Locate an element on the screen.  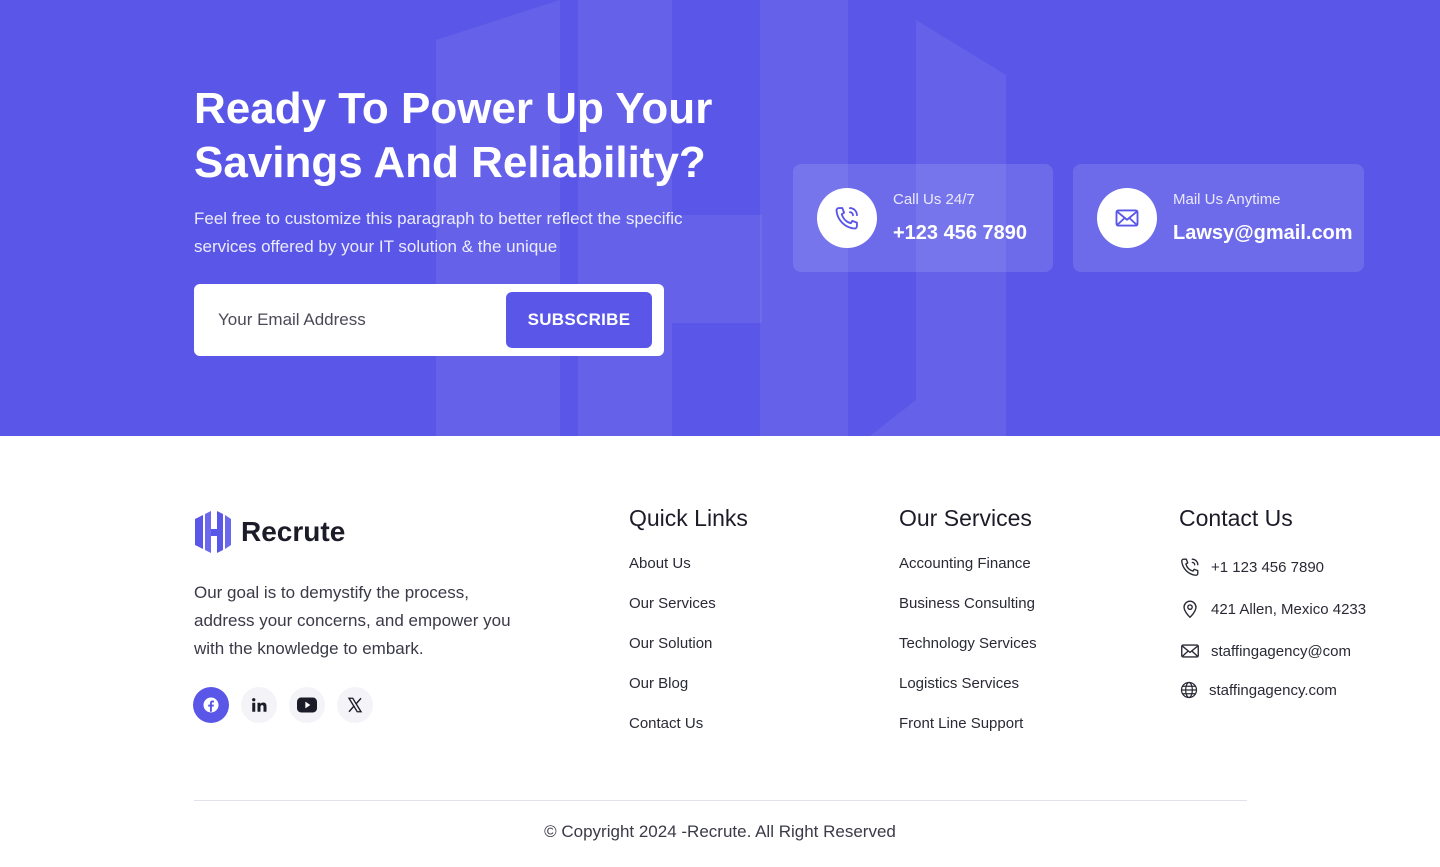
quick-links-title: Quick Links is located at coordinates (688, 518).